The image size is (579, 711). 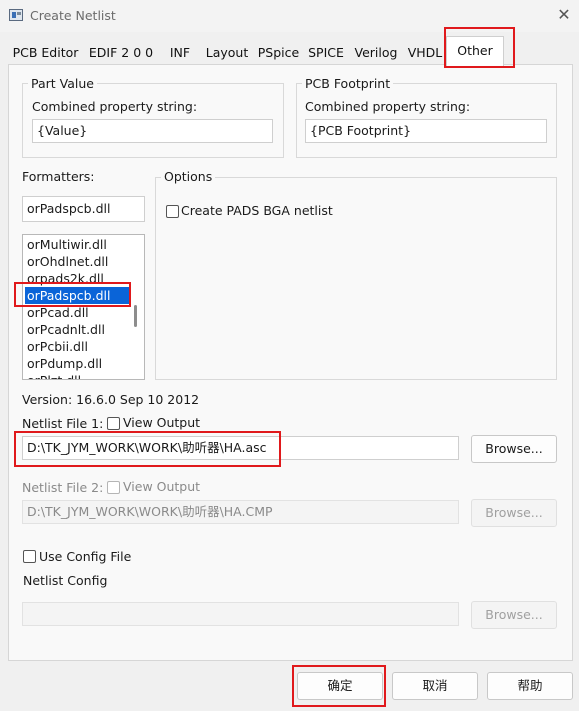 What do you see at coordinates (16, 15) in the screenshot?
I see `app-icon` at bounding box center [16, 15].